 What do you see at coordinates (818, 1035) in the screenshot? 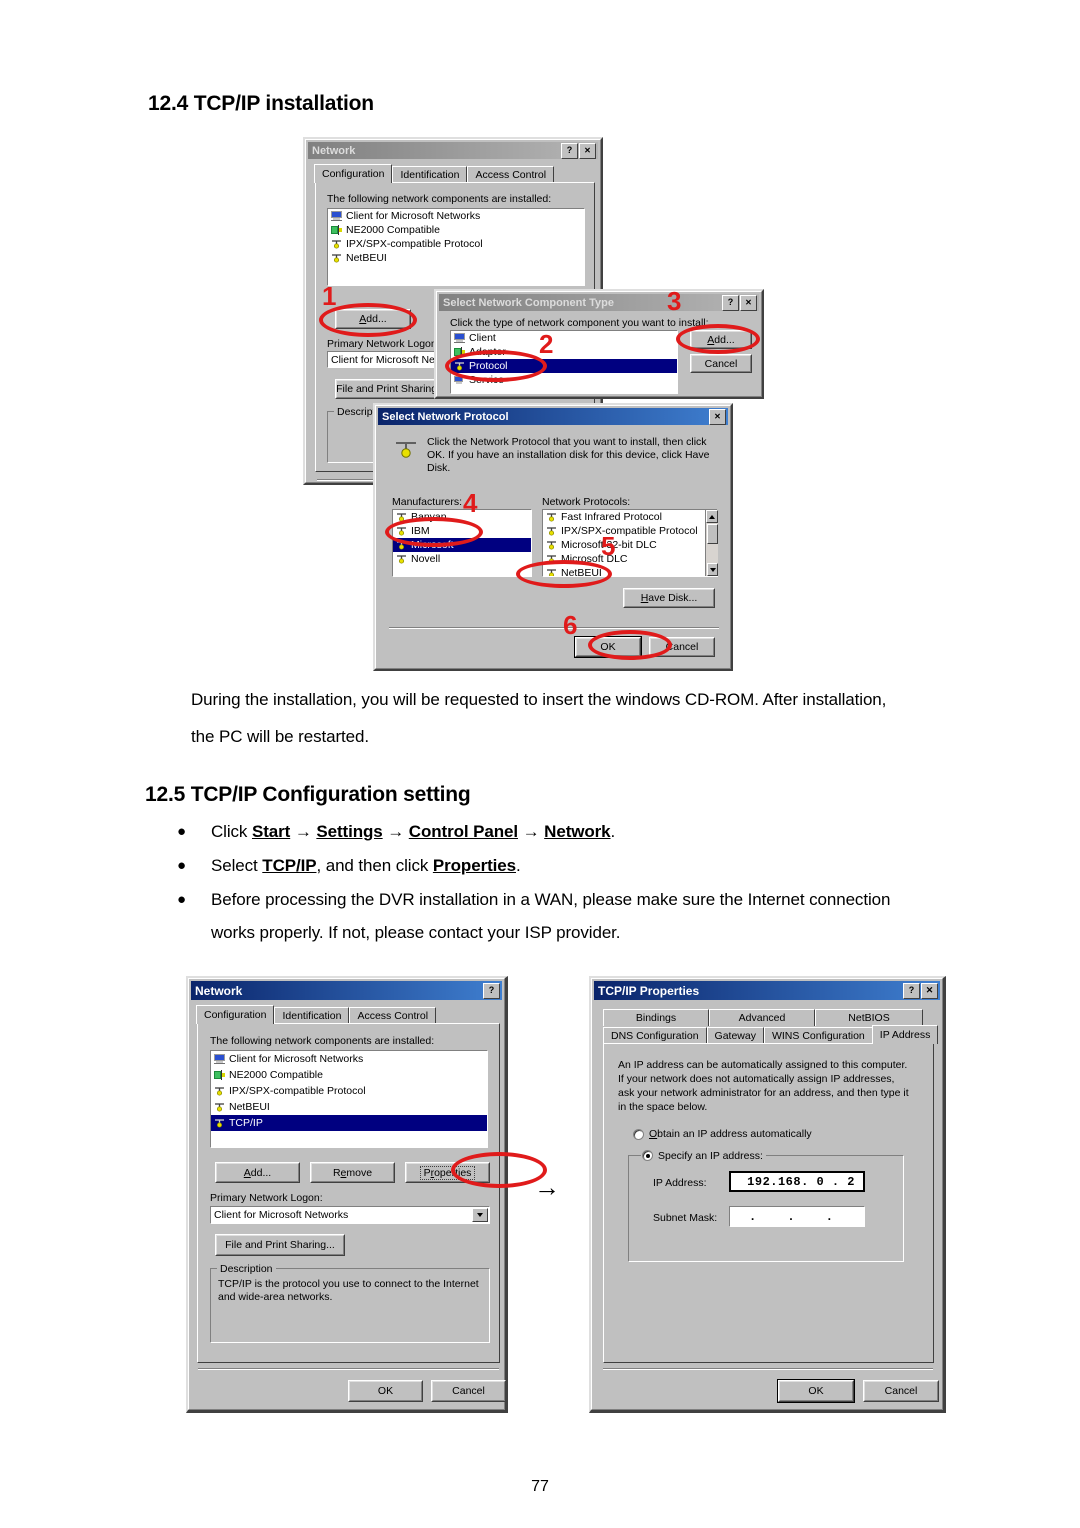
I see `tab-wins-configuration: WINS Configuration` at bounding box center [818, 1035].